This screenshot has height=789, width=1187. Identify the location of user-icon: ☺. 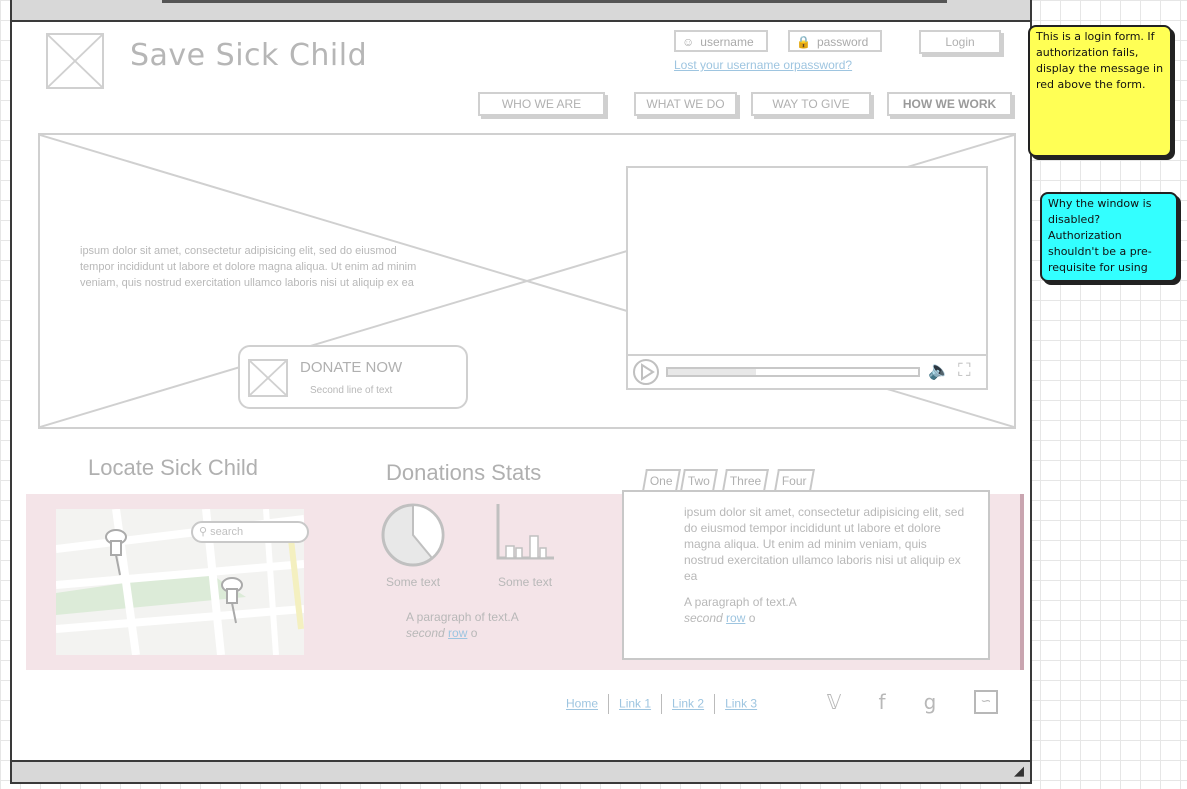
(688, 42).